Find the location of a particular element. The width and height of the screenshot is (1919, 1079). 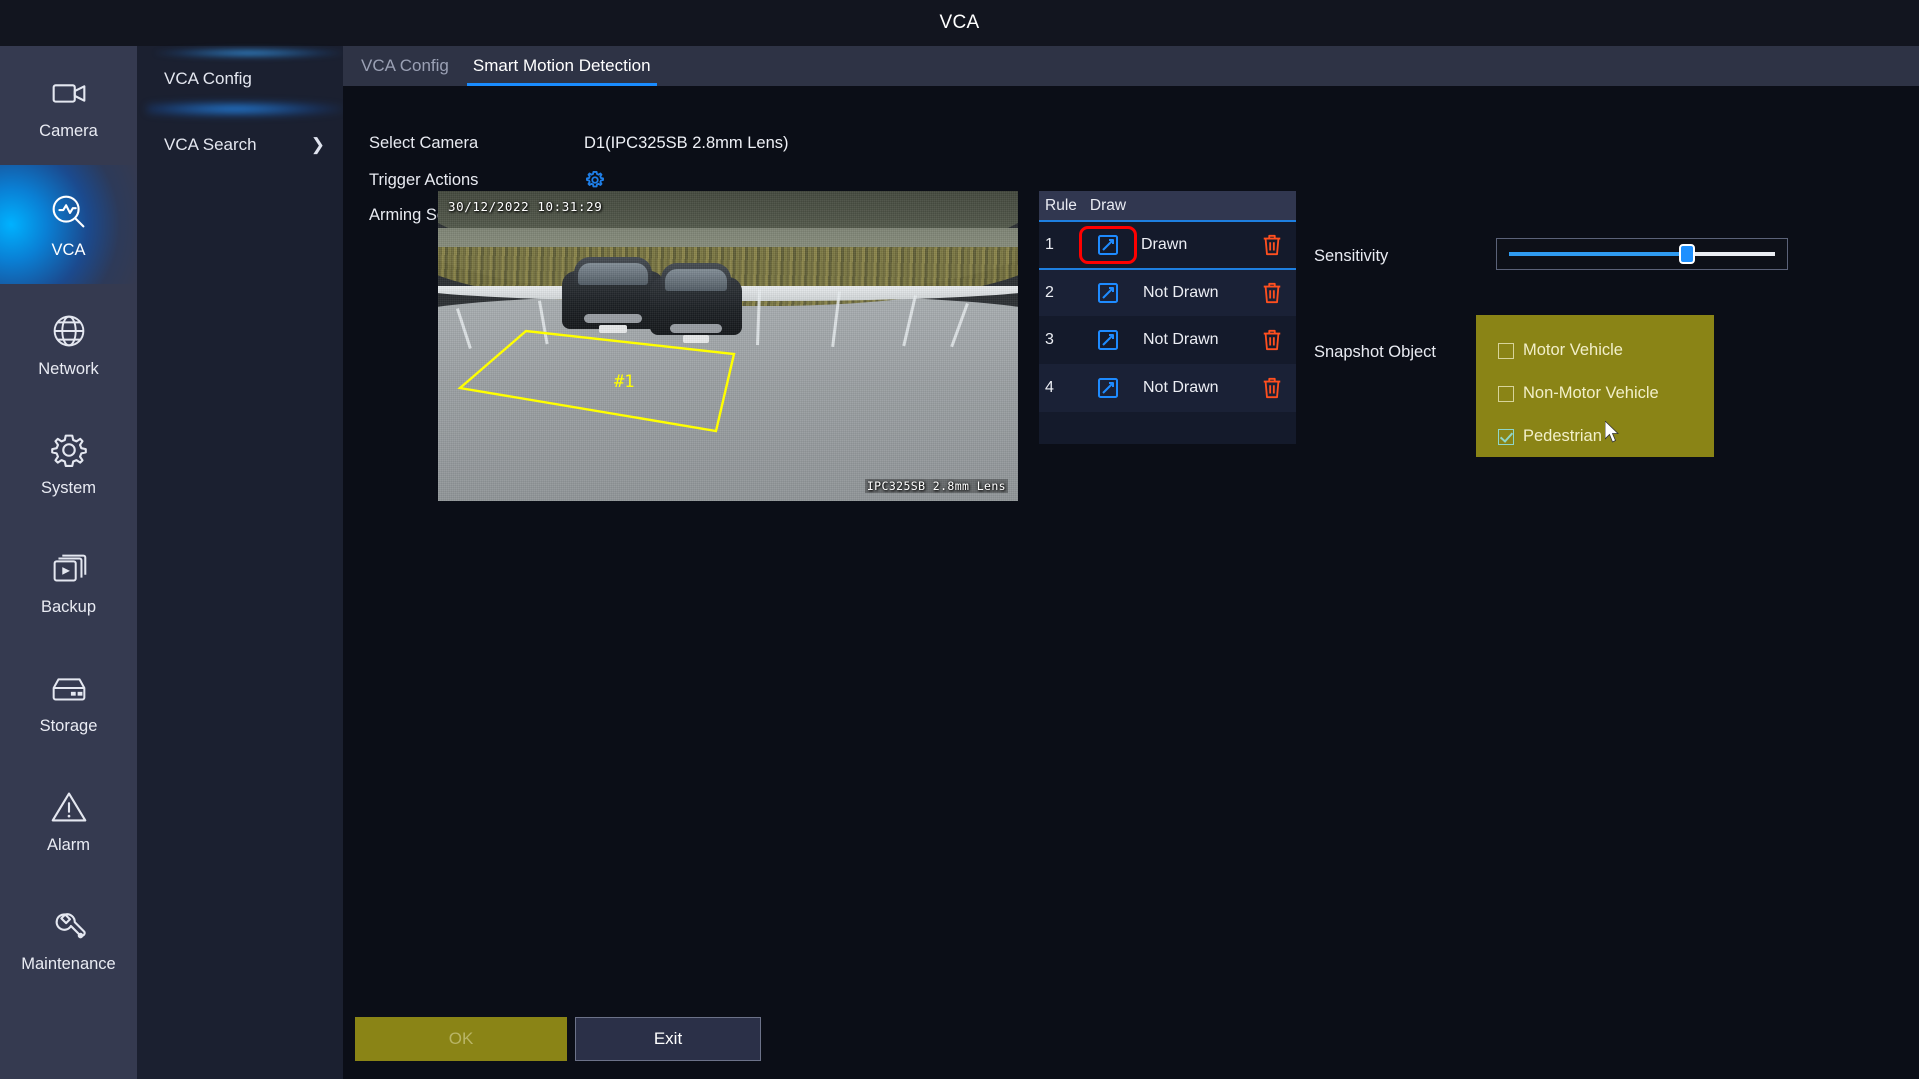

rule-table-header: Rule Draw is located at coordinates (1167, 205).